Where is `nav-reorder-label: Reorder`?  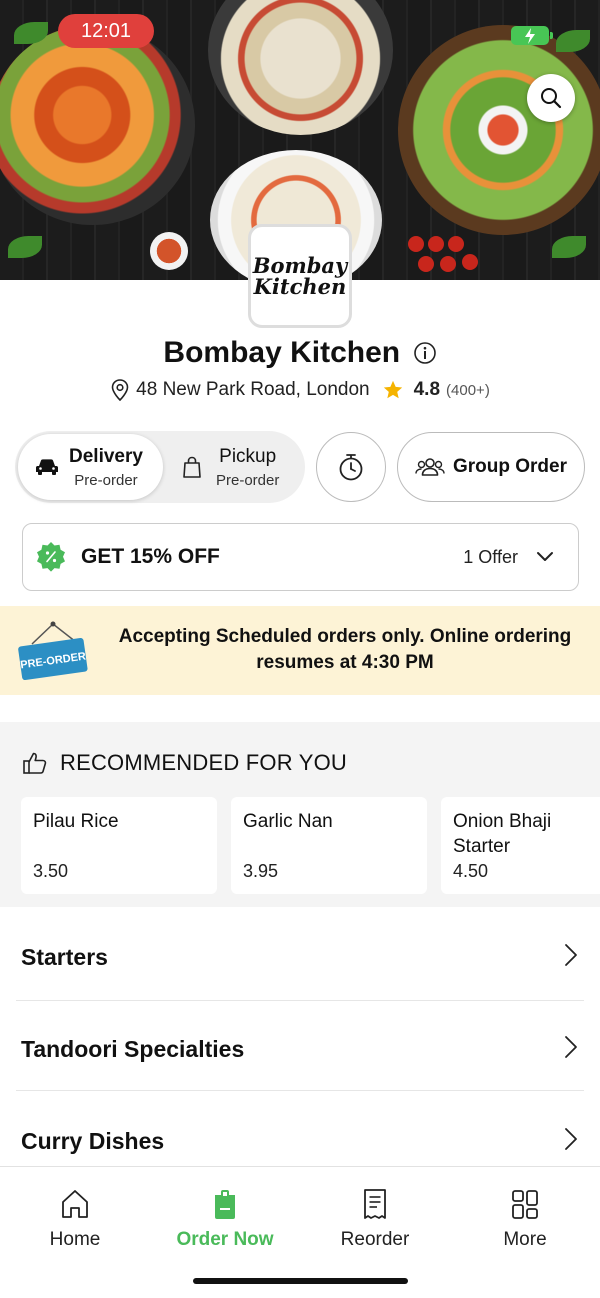
nav-reorder-label: Reorder is located at coordinates (375, 1239).